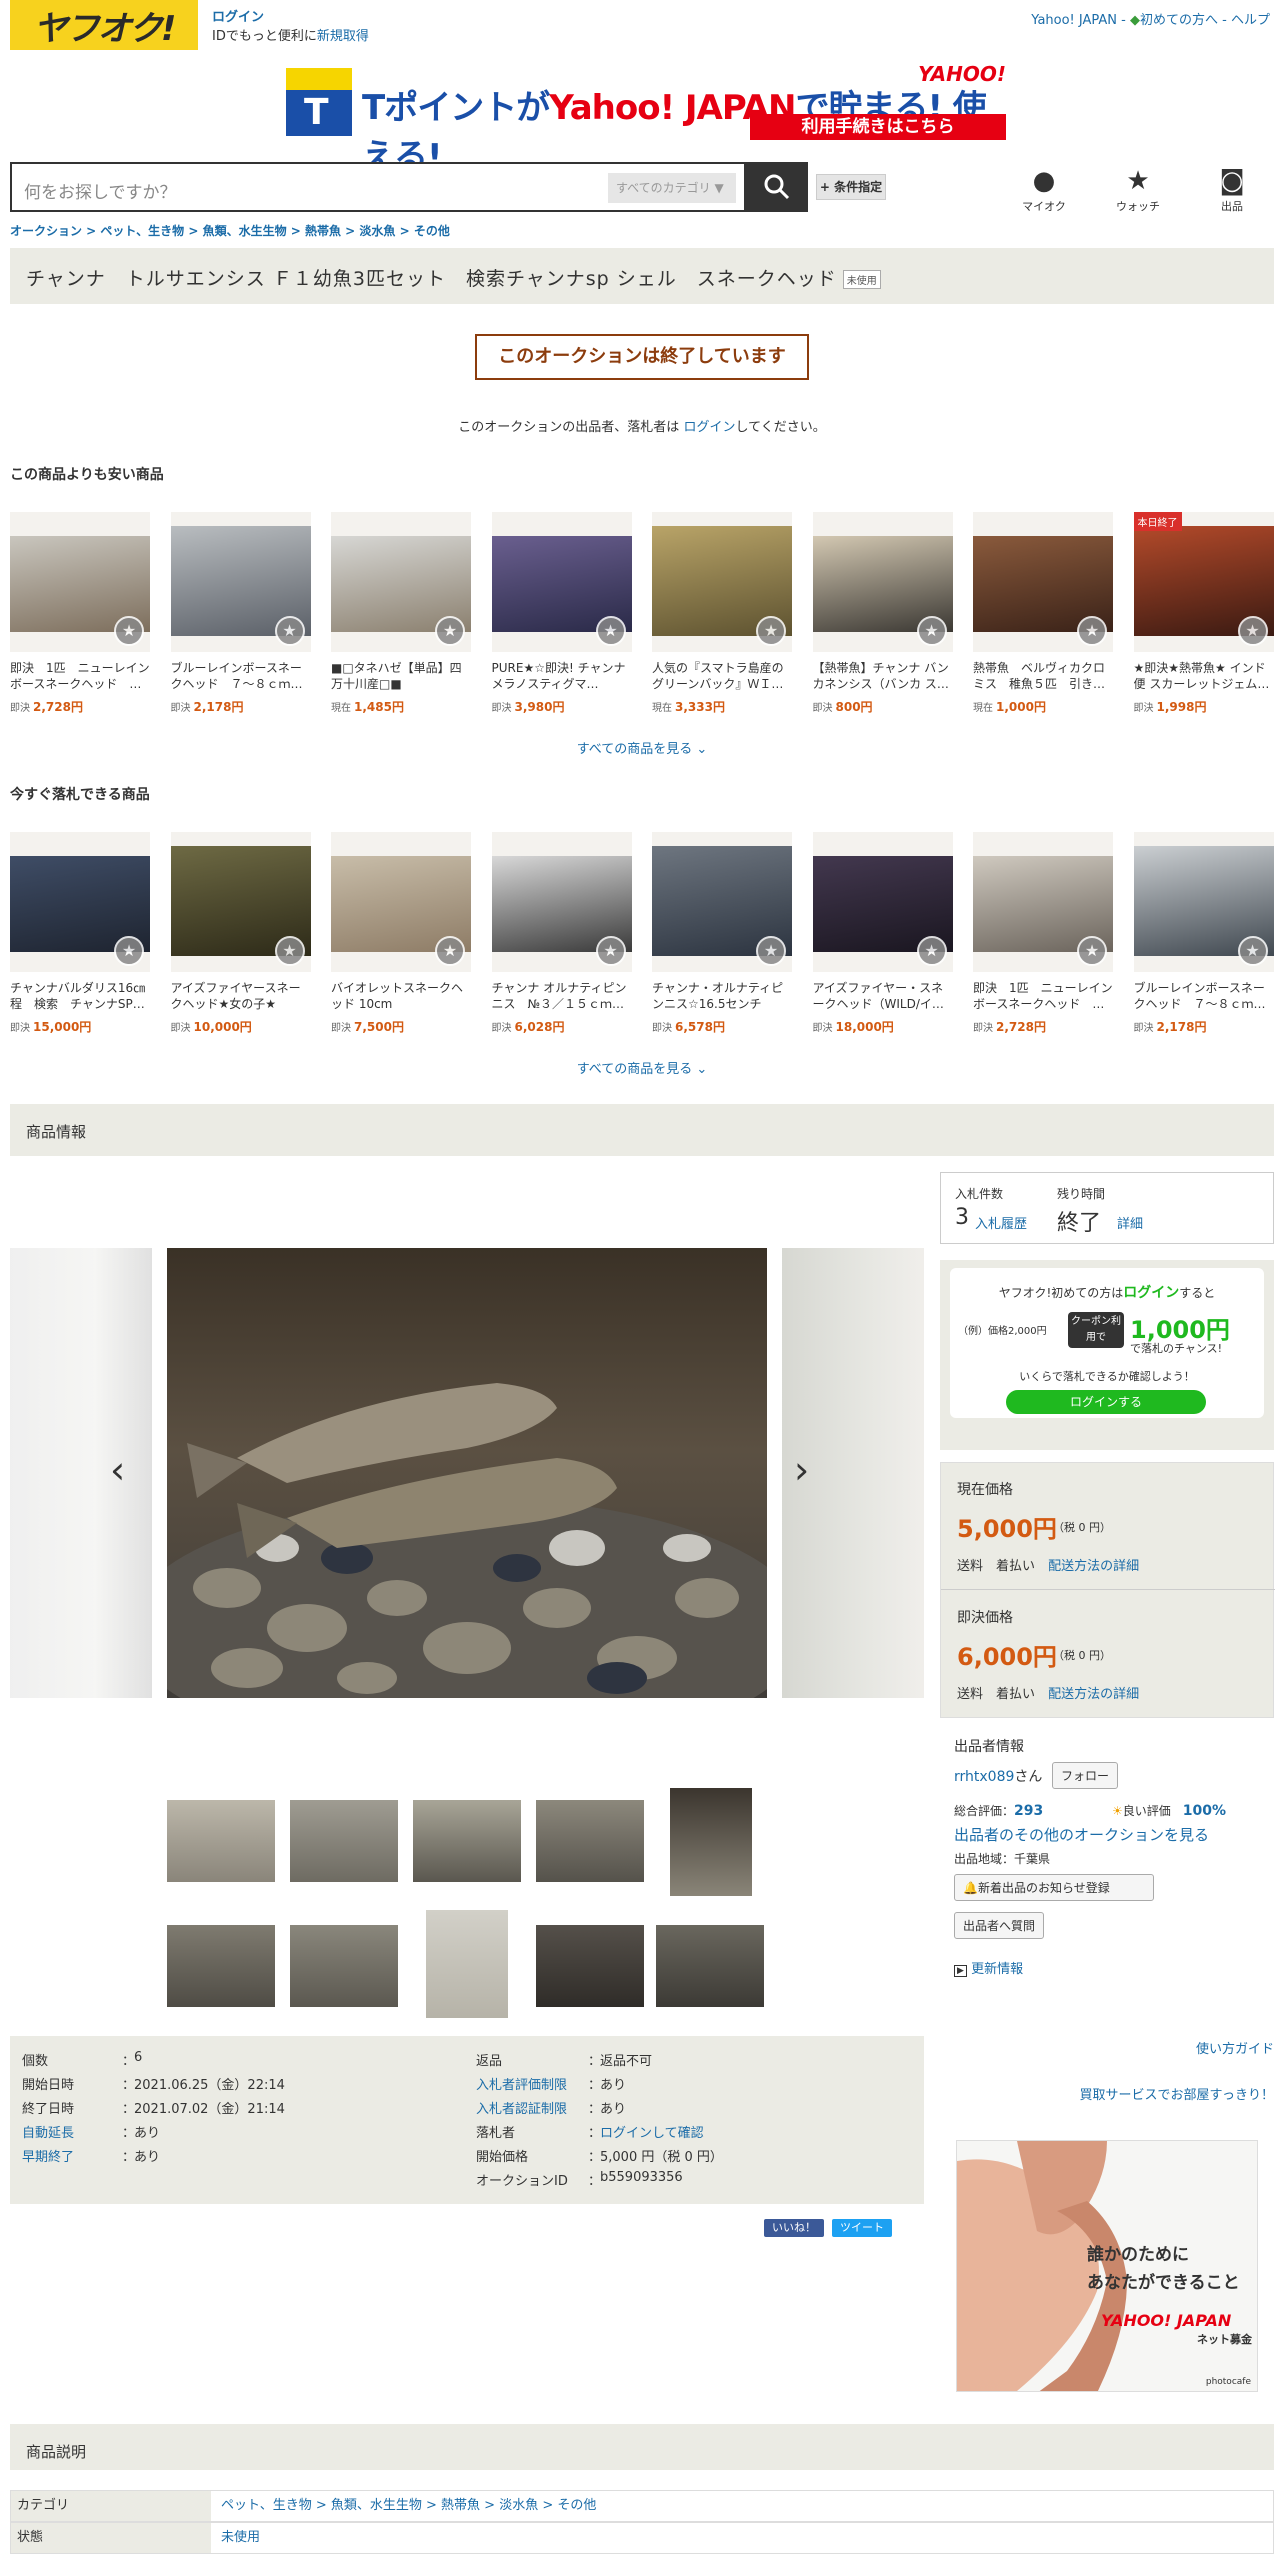 The width and height of the screenshot is (1284, 2568). I want to click on beginner-link: 初めての方へ, so click(1179, 20).